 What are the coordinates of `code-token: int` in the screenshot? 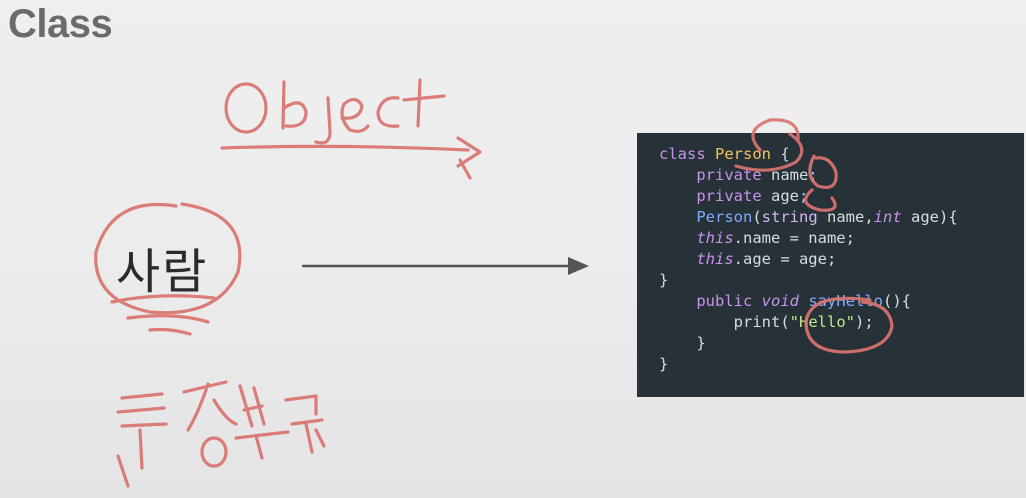 It's located at (887, 217).